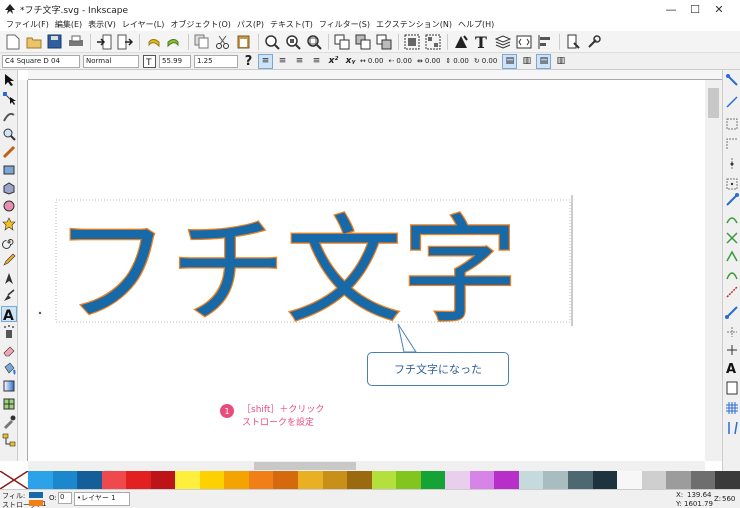  I want to click on snap-path-icon, so click(732, 220).